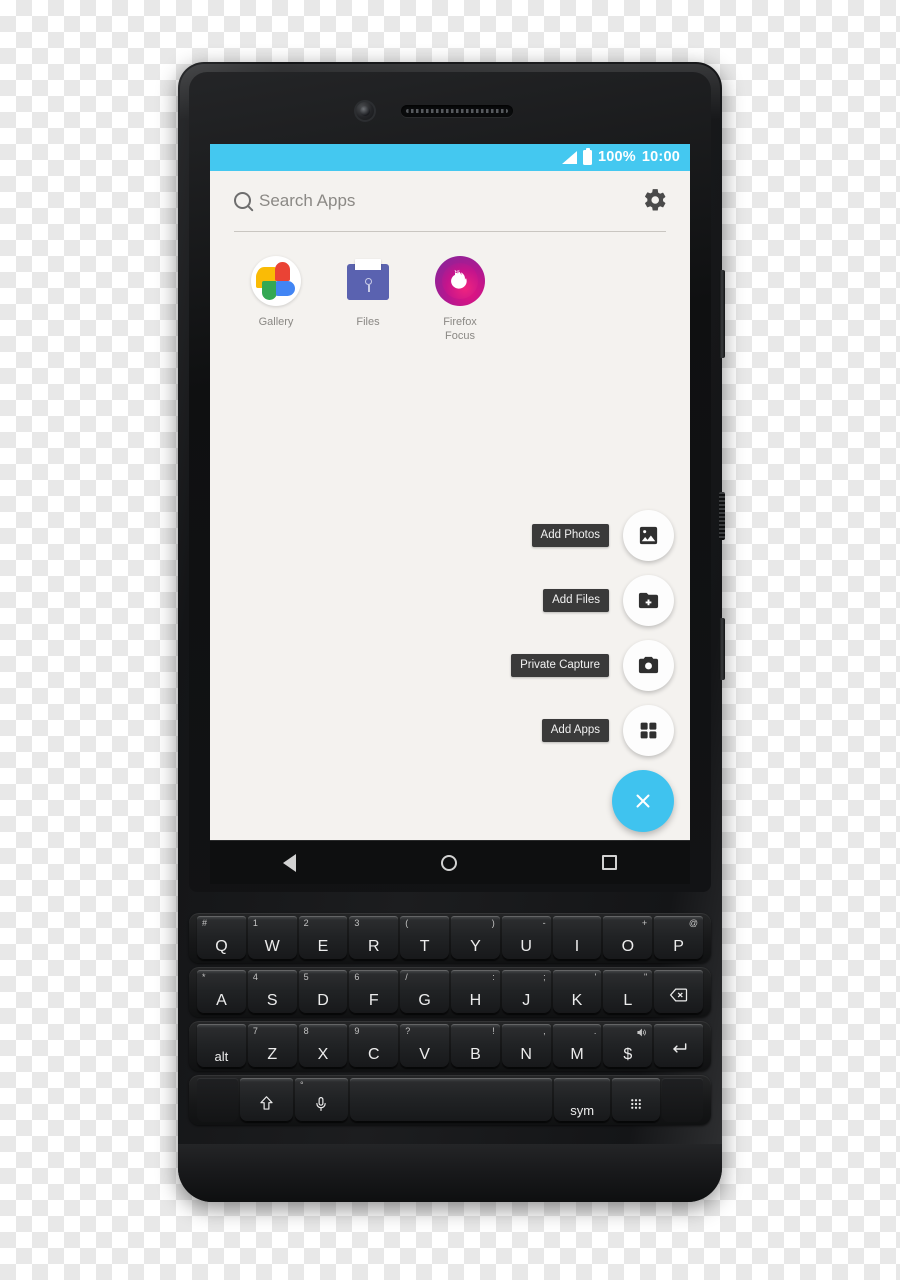  I want to click on fab-item-add-photos: Add Photos, so click(602, 535).